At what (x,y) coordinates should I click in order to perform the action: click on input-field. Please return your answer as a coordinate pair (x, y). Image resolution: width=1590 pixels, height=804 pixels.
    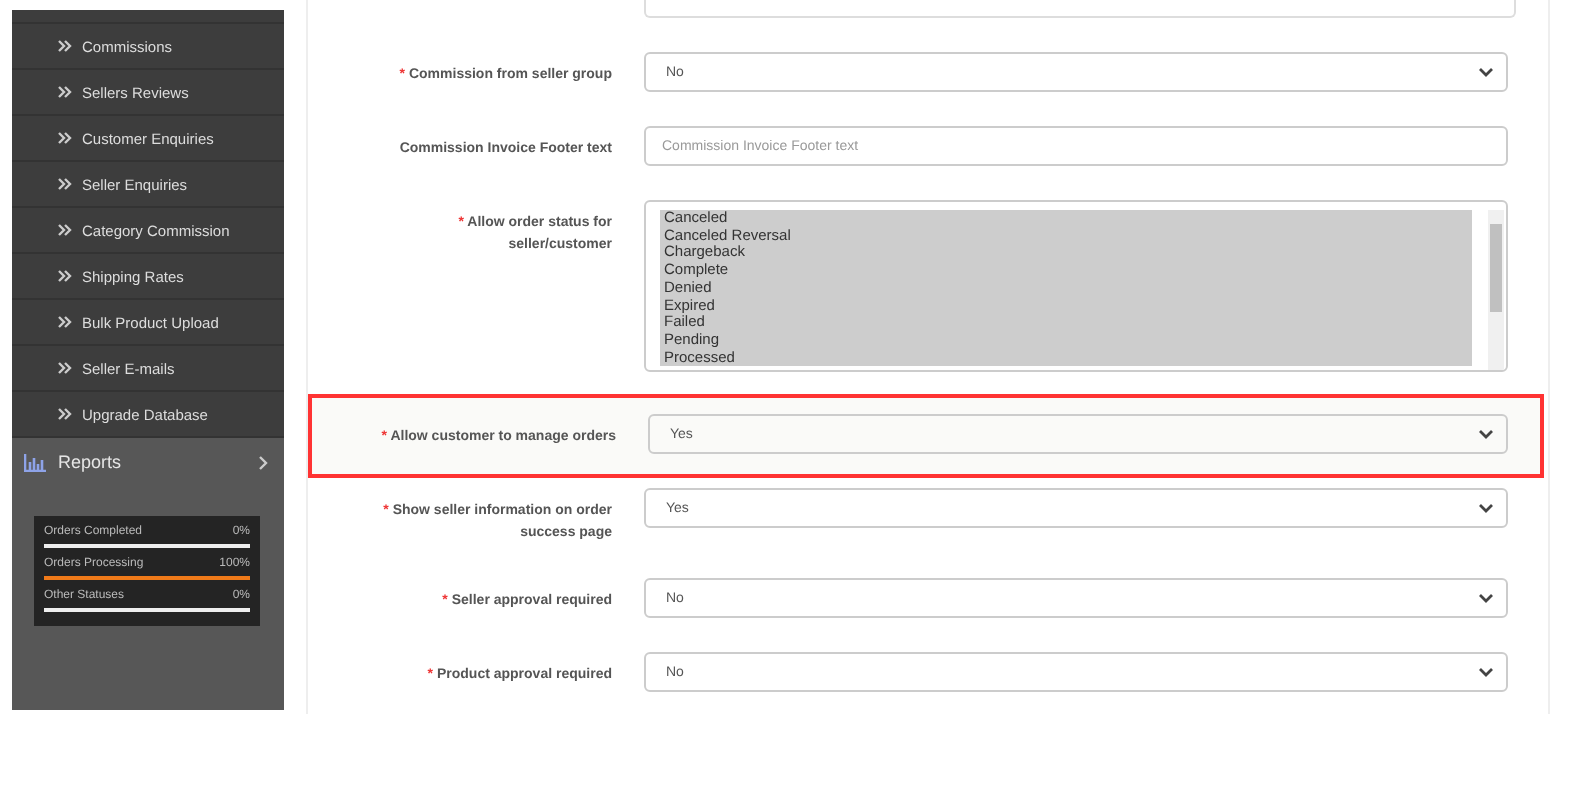
    Looking at the image, I should click on (1080, 9).